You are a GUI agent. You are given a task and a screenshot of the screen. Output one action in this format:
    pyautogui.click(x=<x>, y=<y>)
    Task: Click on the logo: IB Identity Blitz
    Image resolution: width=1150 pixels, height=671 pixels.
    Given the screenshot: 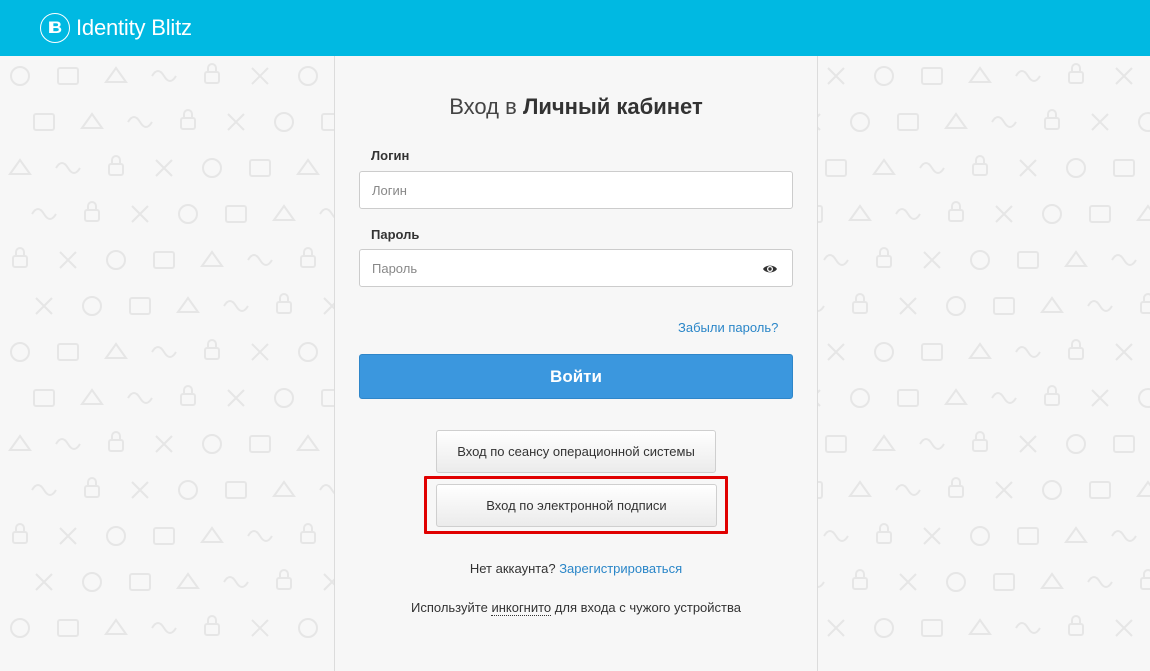 What is the action you would take?
    pyautogui.click(x=116, y=28)
    